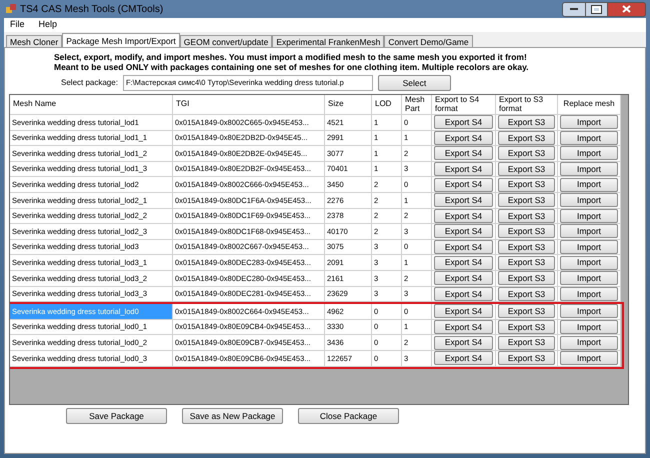 The width and height of the screenshot is (650, 458). I want to click on instruction-text: Select, export, modify, and import meshes. You must import a modified mesh to the same mesh you exported it from!, so click(291, 57).